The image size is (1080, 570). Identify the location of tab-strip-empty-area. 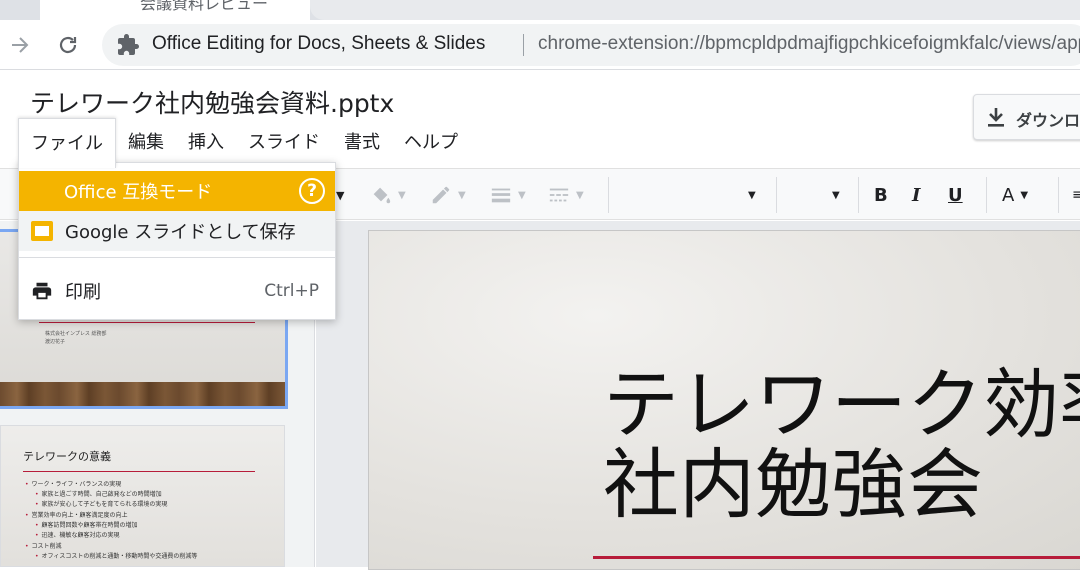
(695, 10).